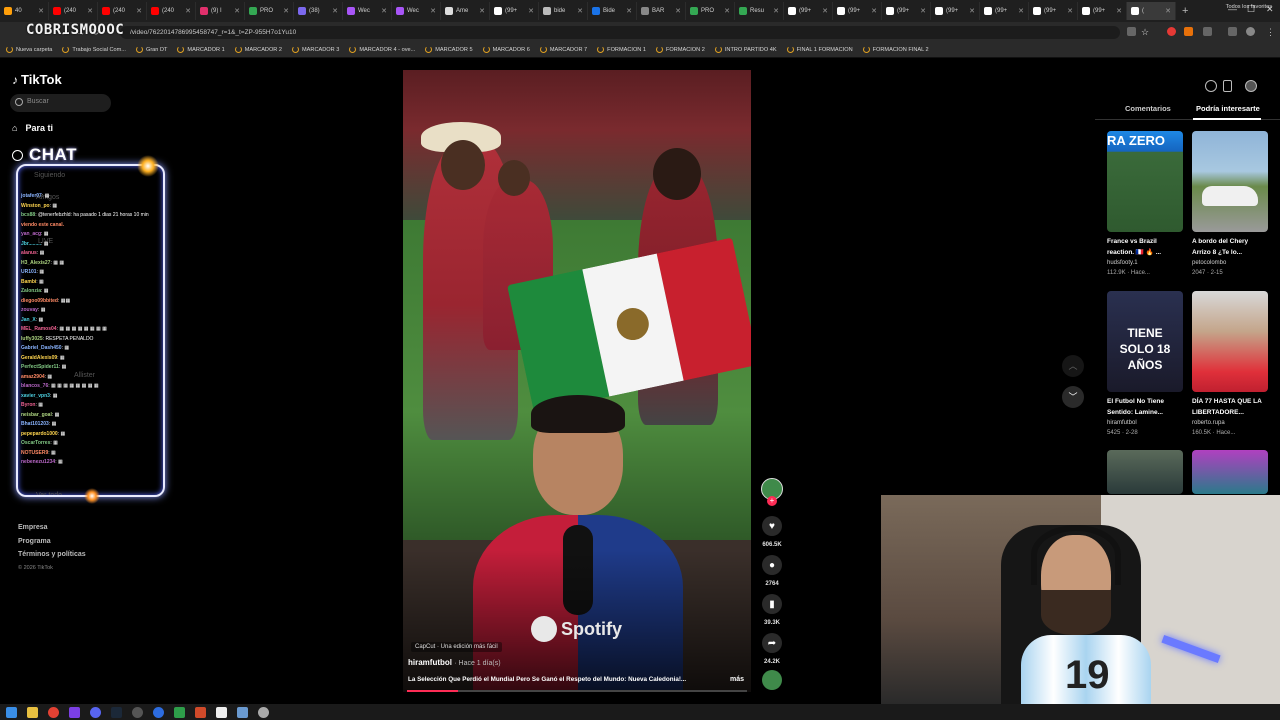 This screenshot has width=1280, height=720. I want to click on video-thumbnail: TIENE SOLO 18 AÑOS, so click(1145, 341).